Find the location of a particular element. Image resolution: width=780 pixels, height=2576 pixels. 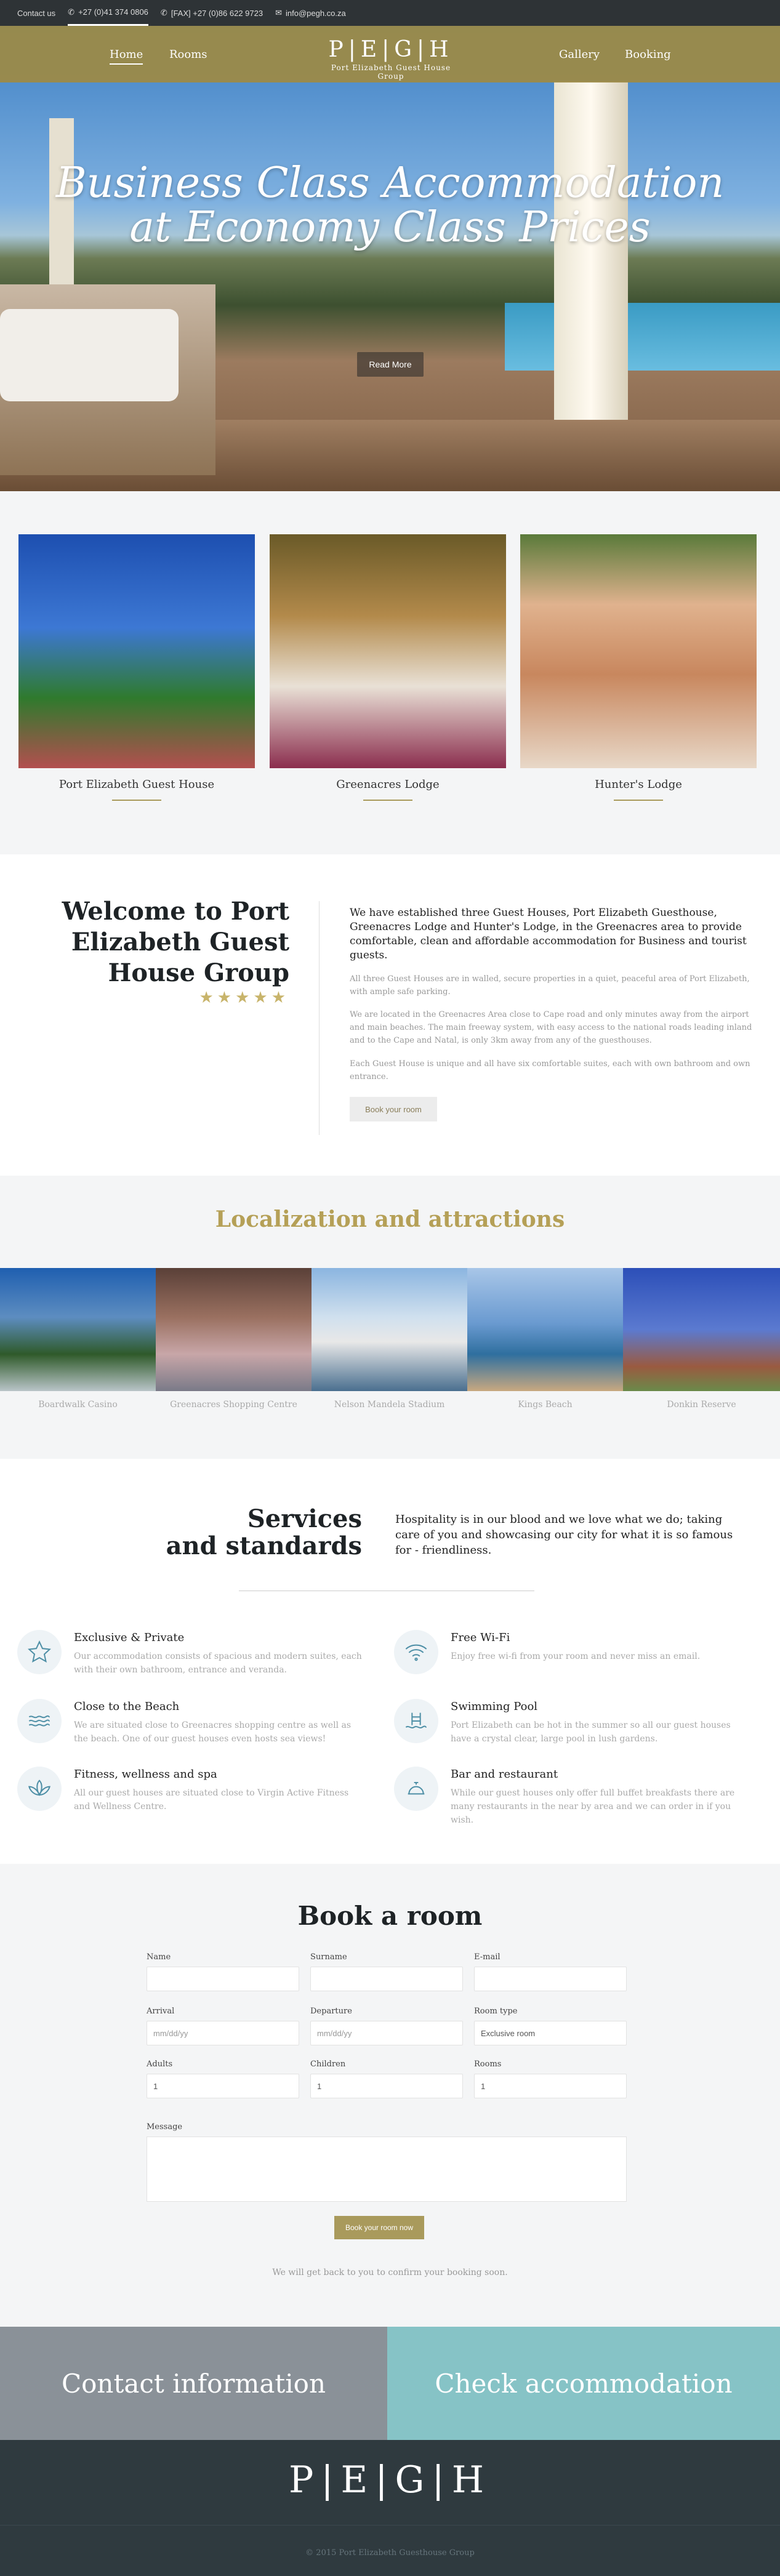

fax-number: [FAX] +27 (0)86 622 9723 is located at coordinates (217, 13).